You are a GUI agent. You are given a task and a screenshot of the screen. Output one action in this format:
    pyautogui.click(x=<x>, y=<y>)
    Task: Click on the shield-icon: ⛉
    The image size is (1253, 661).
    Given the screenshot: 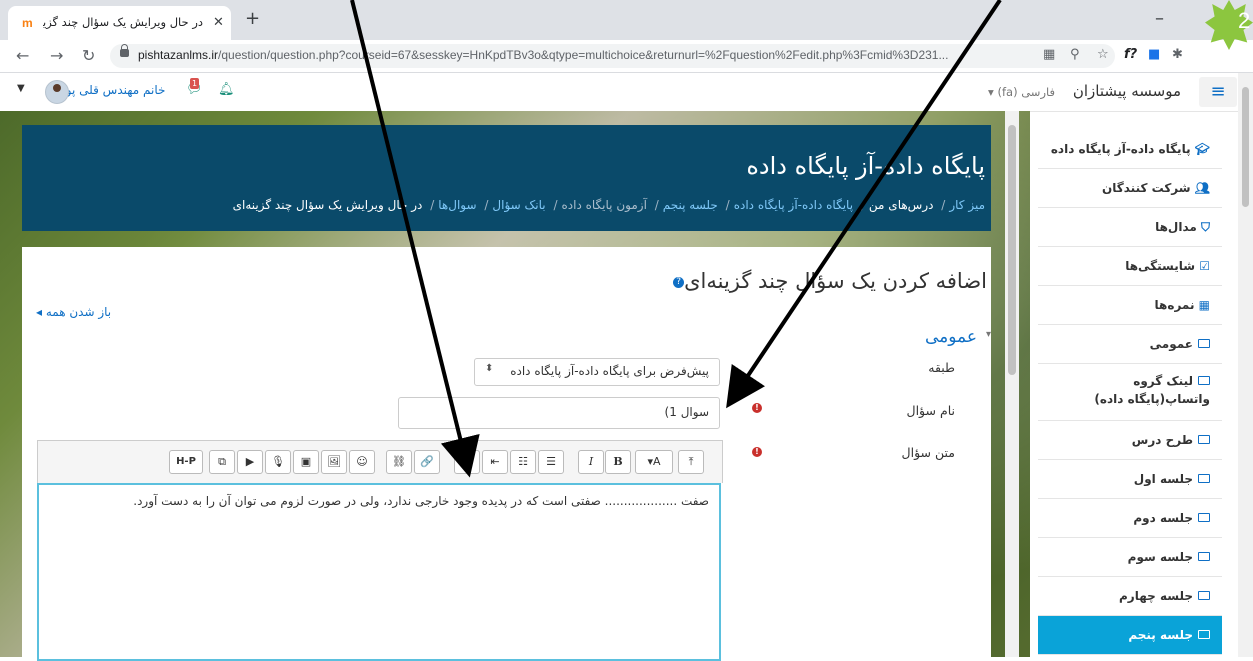 What is the action you would take?
    pyautogui.click(x=1203, y=227)
    